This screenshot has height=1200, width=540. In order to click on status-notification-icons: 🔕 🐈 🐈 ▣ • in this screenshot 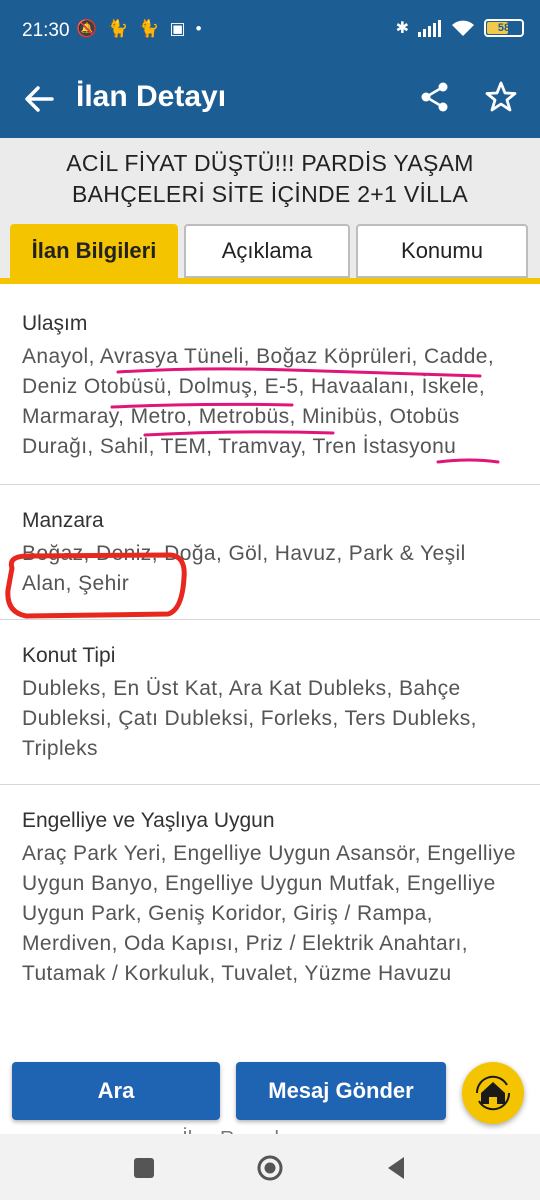, I will do `click(139, 29)`.